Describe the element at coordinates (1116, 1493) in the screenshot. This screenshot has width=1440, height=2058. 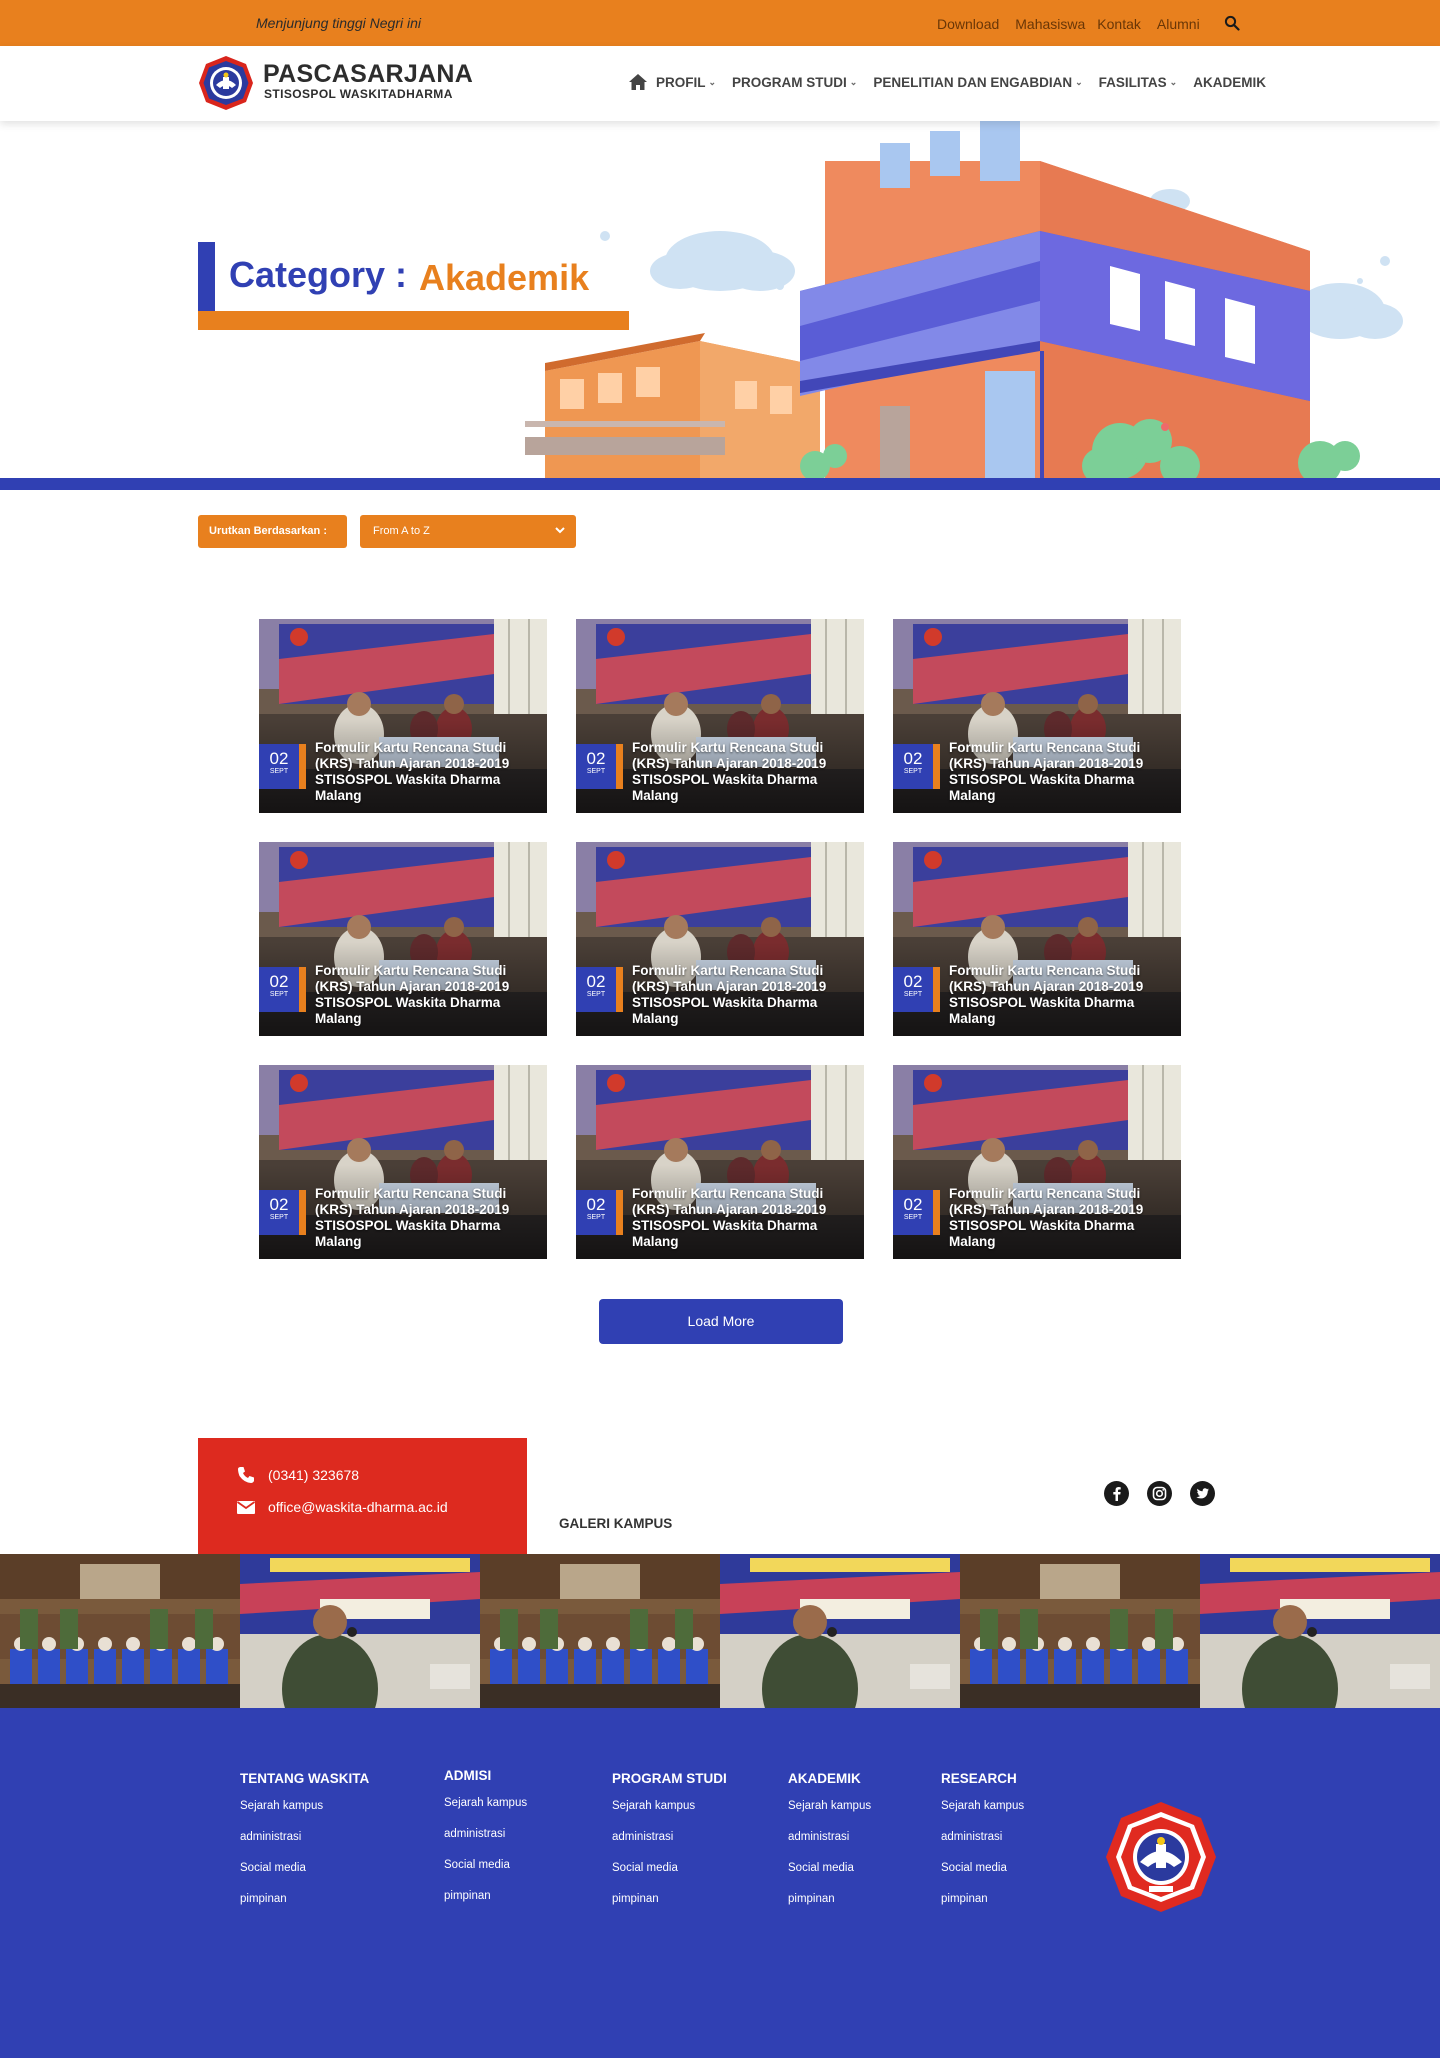
I see `facebook-icon` at that location.